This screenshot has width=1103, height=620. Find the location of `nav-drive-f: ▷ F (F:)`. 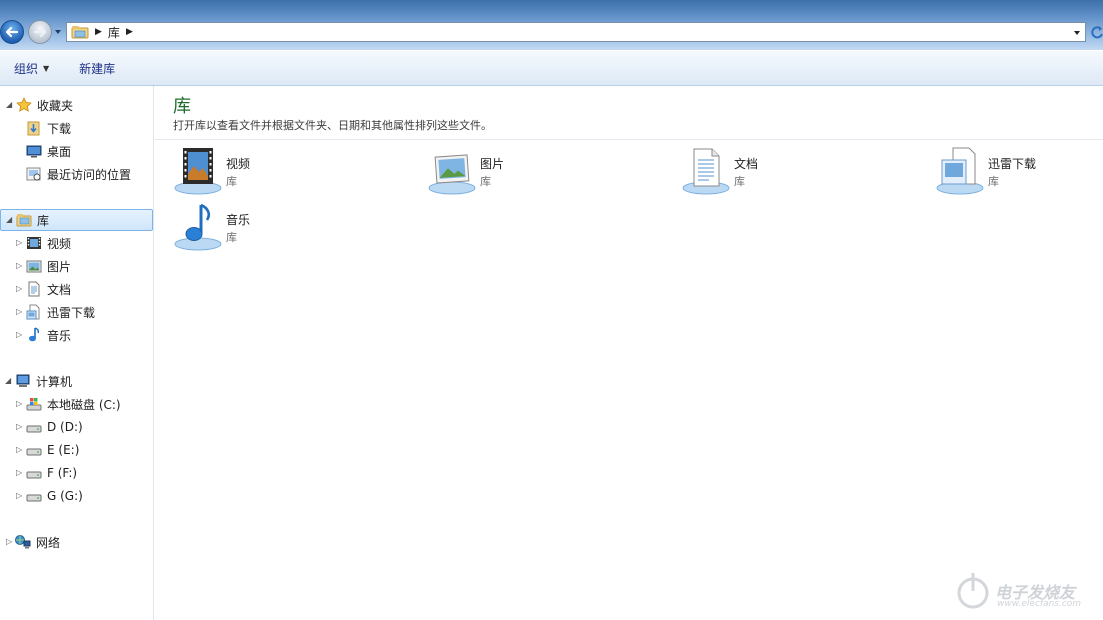

nav-drive-f: ▷ F (F:) is located at coordinates (76, 473).